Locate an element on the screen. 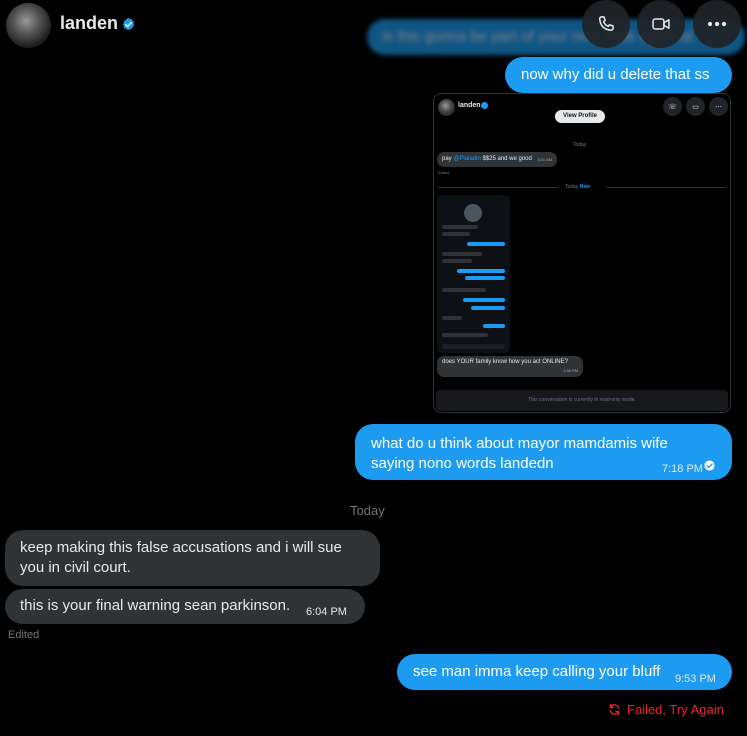 The height and width of the screenshot is (736, 747). date-separator: Today is located at coordinates (367, 510).